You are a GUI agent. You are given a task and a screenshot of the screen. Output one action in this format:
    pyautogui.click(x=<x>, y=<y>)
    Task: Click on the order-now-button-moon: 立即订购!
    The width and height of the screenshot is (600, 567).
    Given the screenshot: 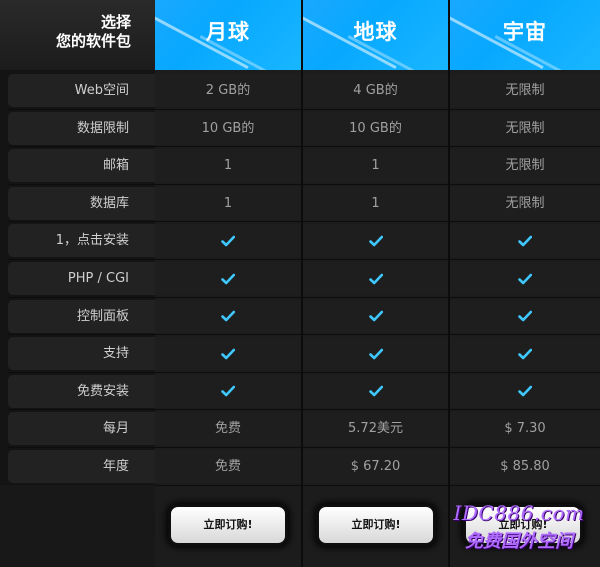 What is the action you would take?
    pyautogui.click(x=228, y=525)
    